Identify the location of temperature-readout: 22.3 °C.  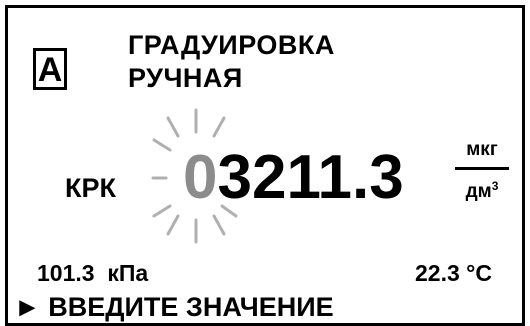
(453, 273).